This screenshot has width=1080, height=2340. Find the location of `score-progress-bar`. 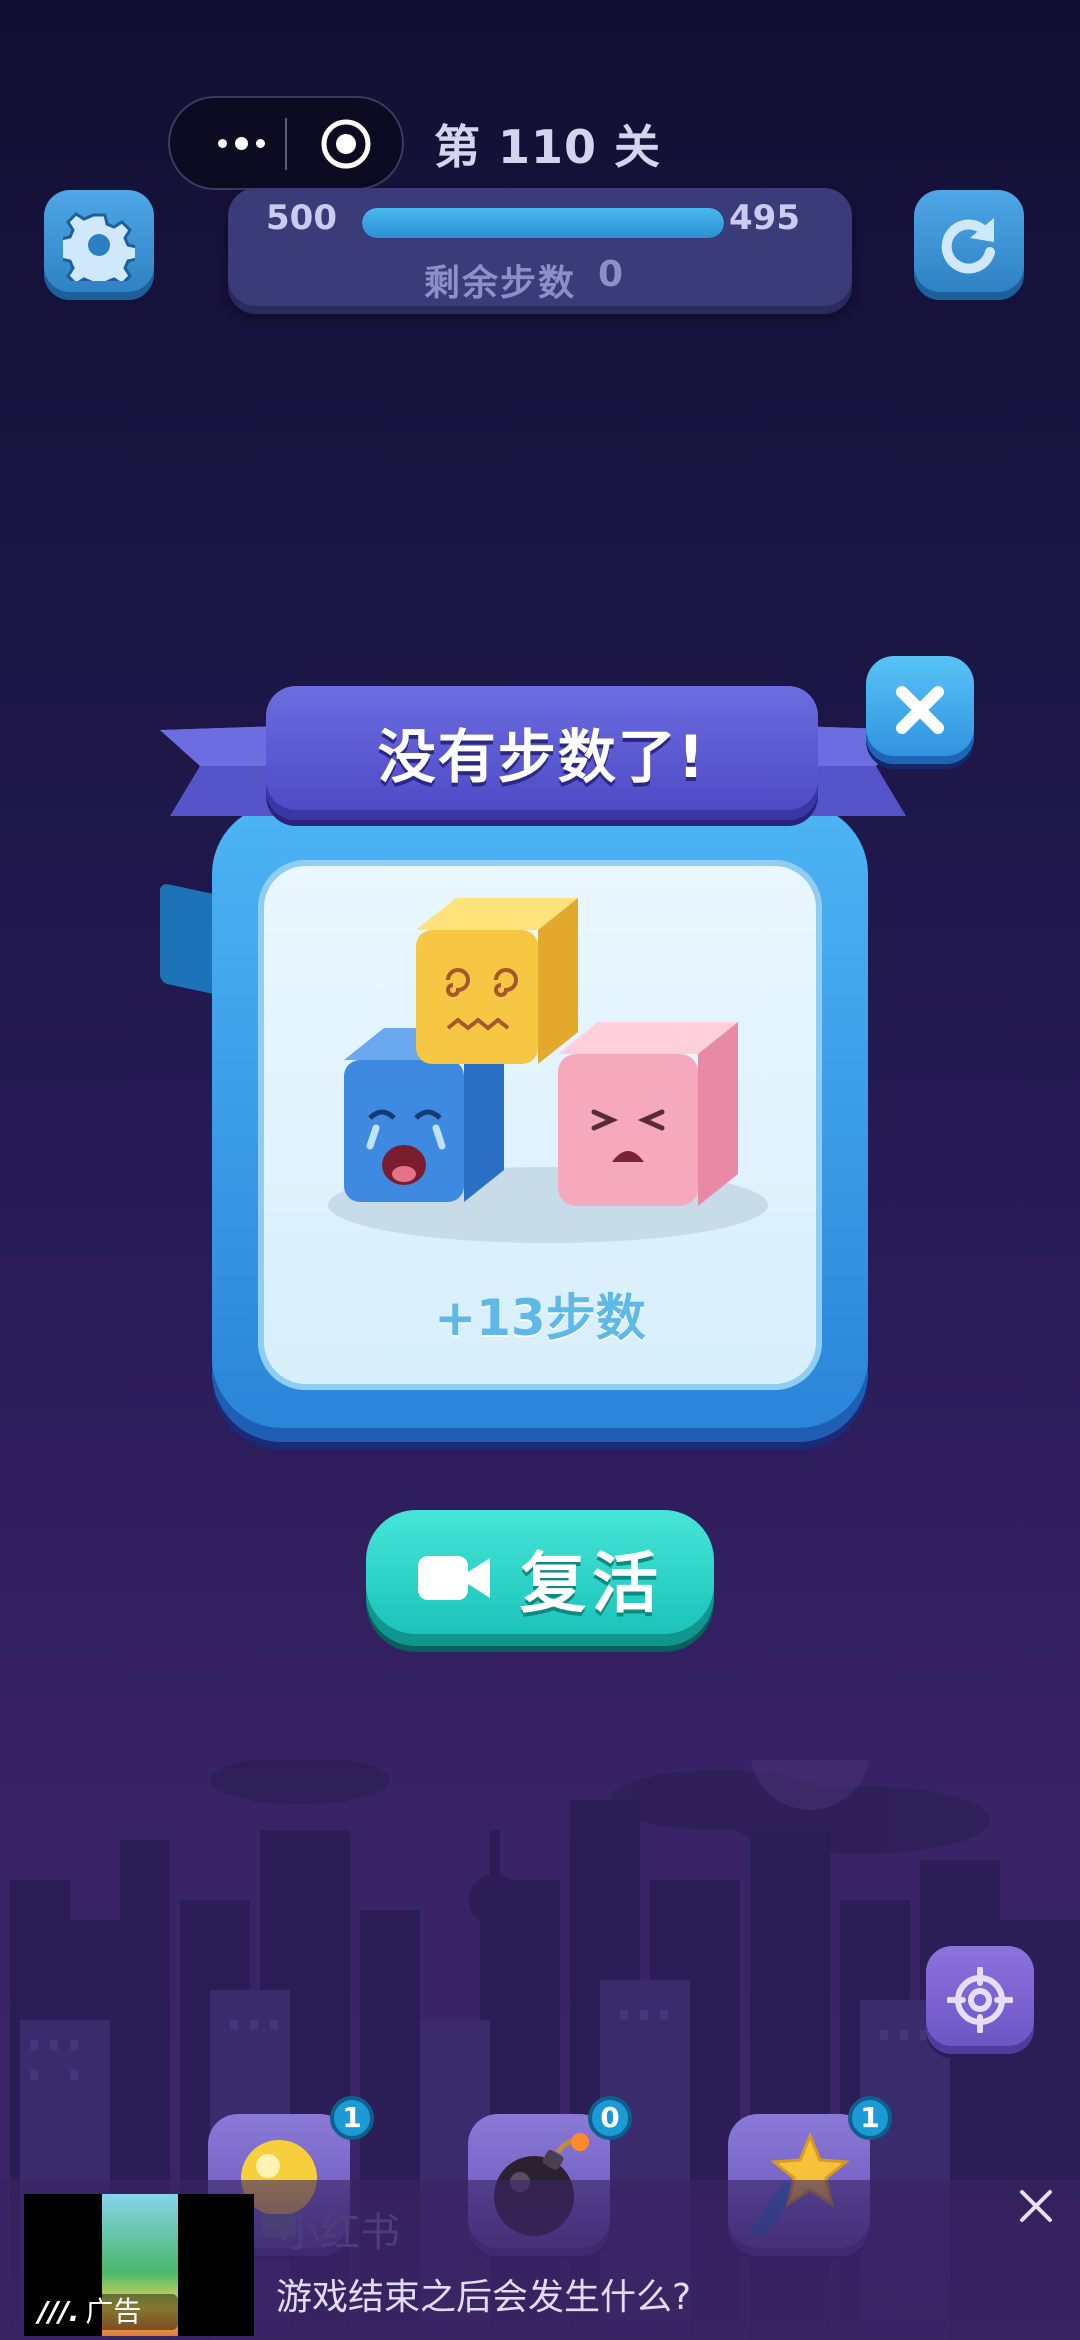

score-progress-bar is located at coordinates (543, 223).